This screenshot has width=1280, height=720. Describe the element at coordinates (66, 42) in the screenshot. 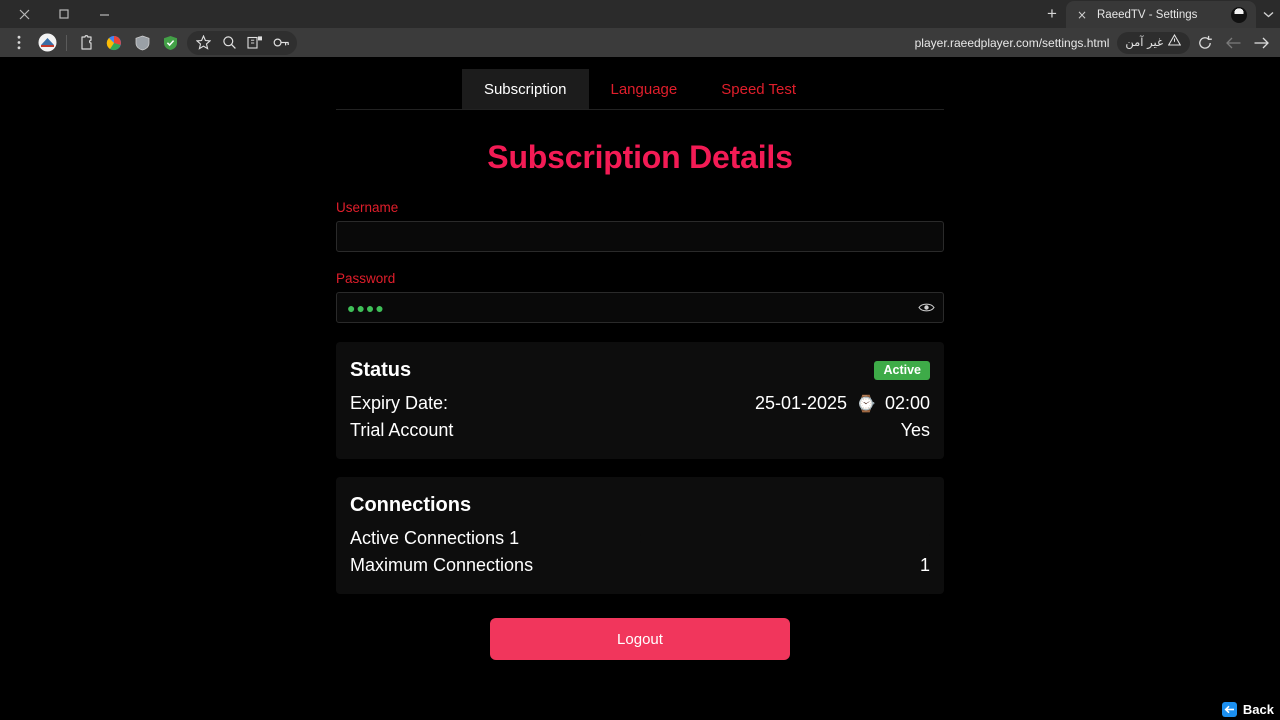

I see `toolbar-divider` at that location.